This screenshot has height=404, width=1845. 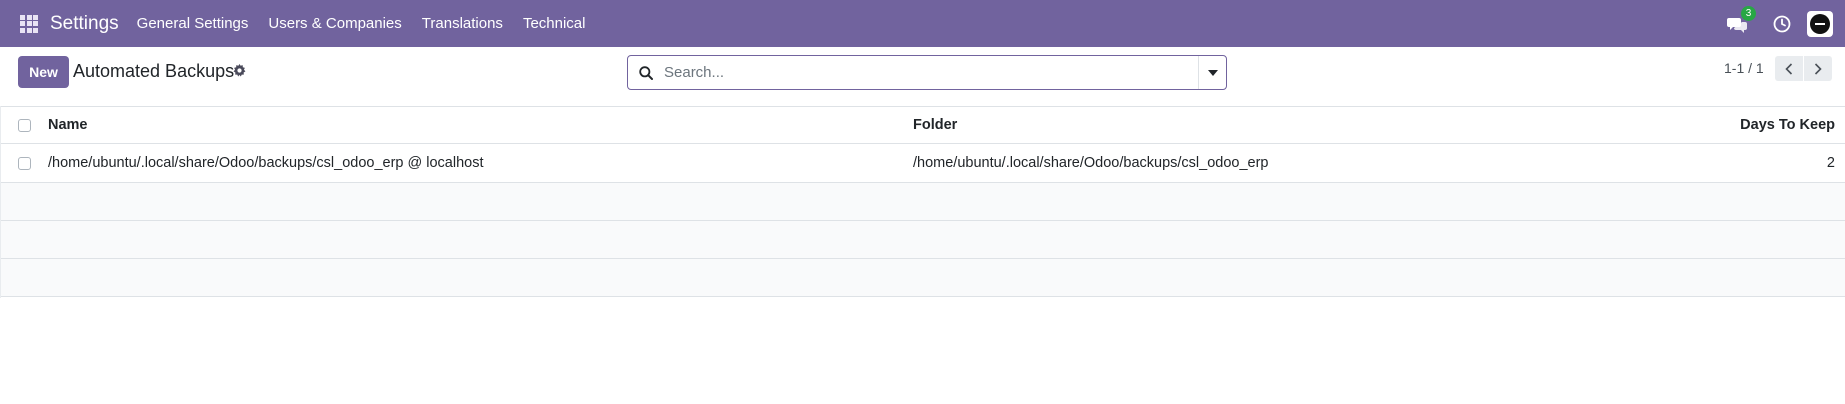 I want to click on row-checkbox, so click(x=24, y=163).